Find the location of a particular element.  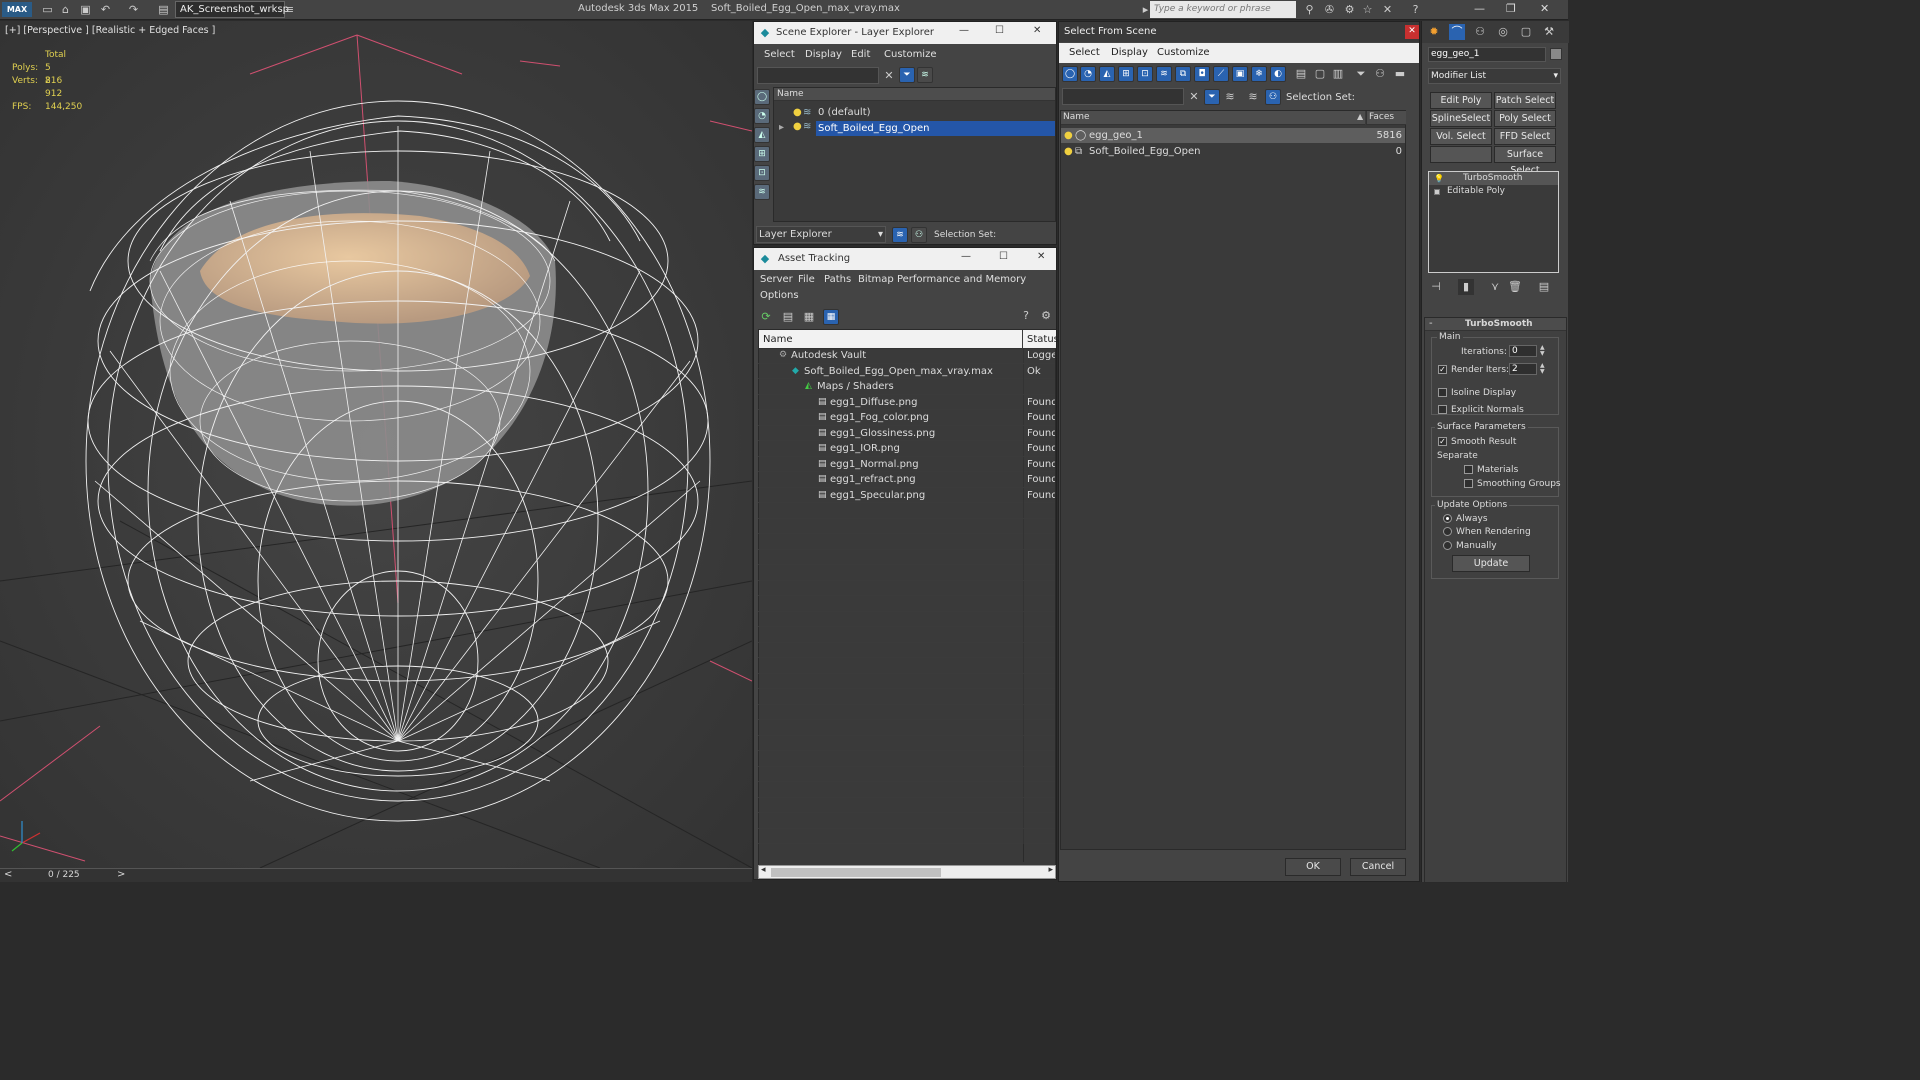

expand-arrow-icon: ▸ is located at coordinates (781, 127).